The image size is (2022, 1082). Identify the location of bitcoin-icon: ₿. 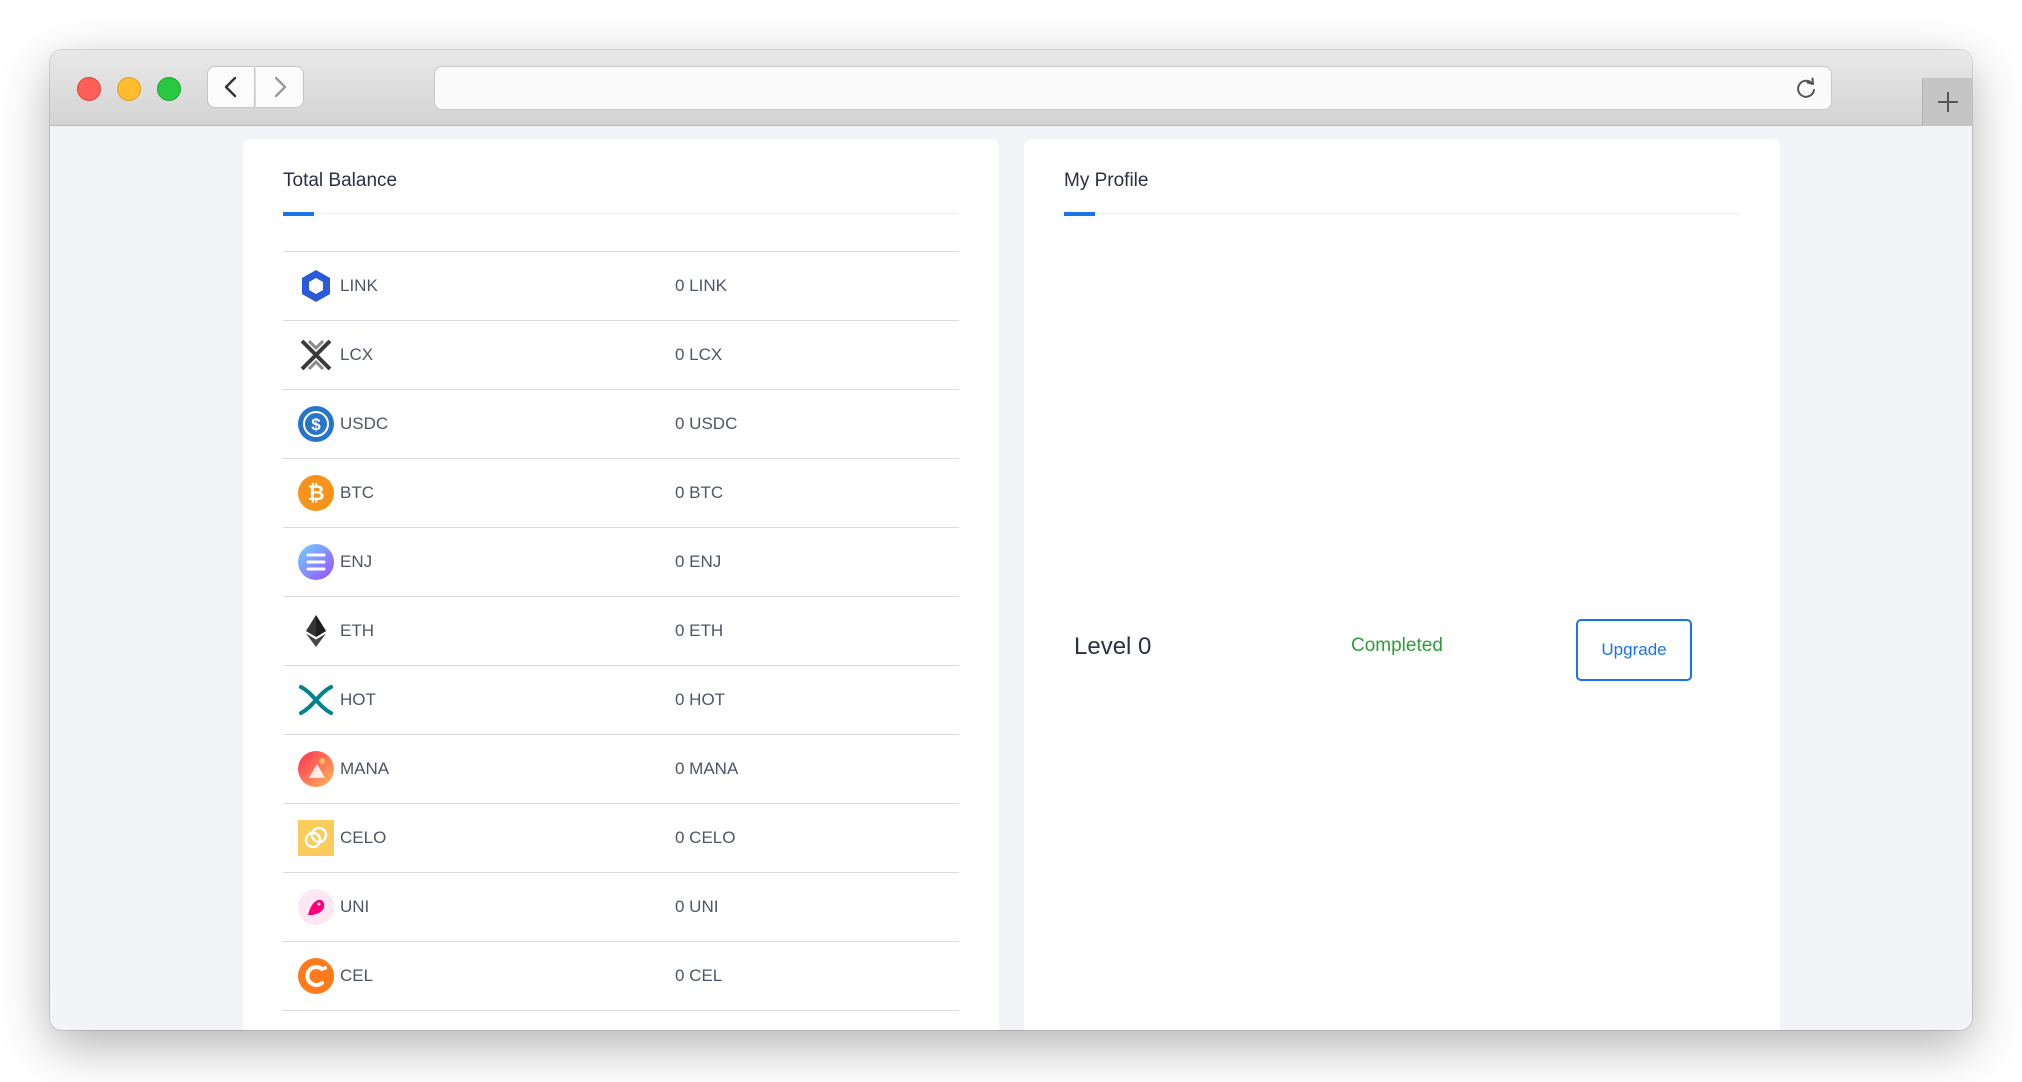
(316, 493).